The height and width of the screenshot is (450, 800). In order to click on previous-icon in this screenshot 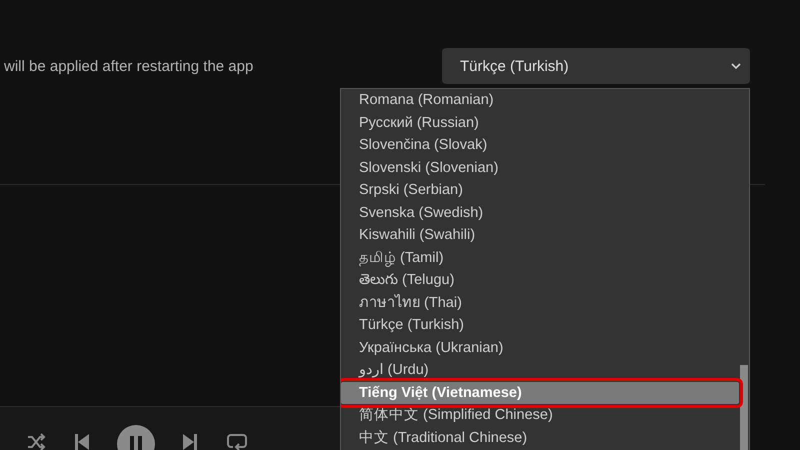, I will do `click(82, 441)`.